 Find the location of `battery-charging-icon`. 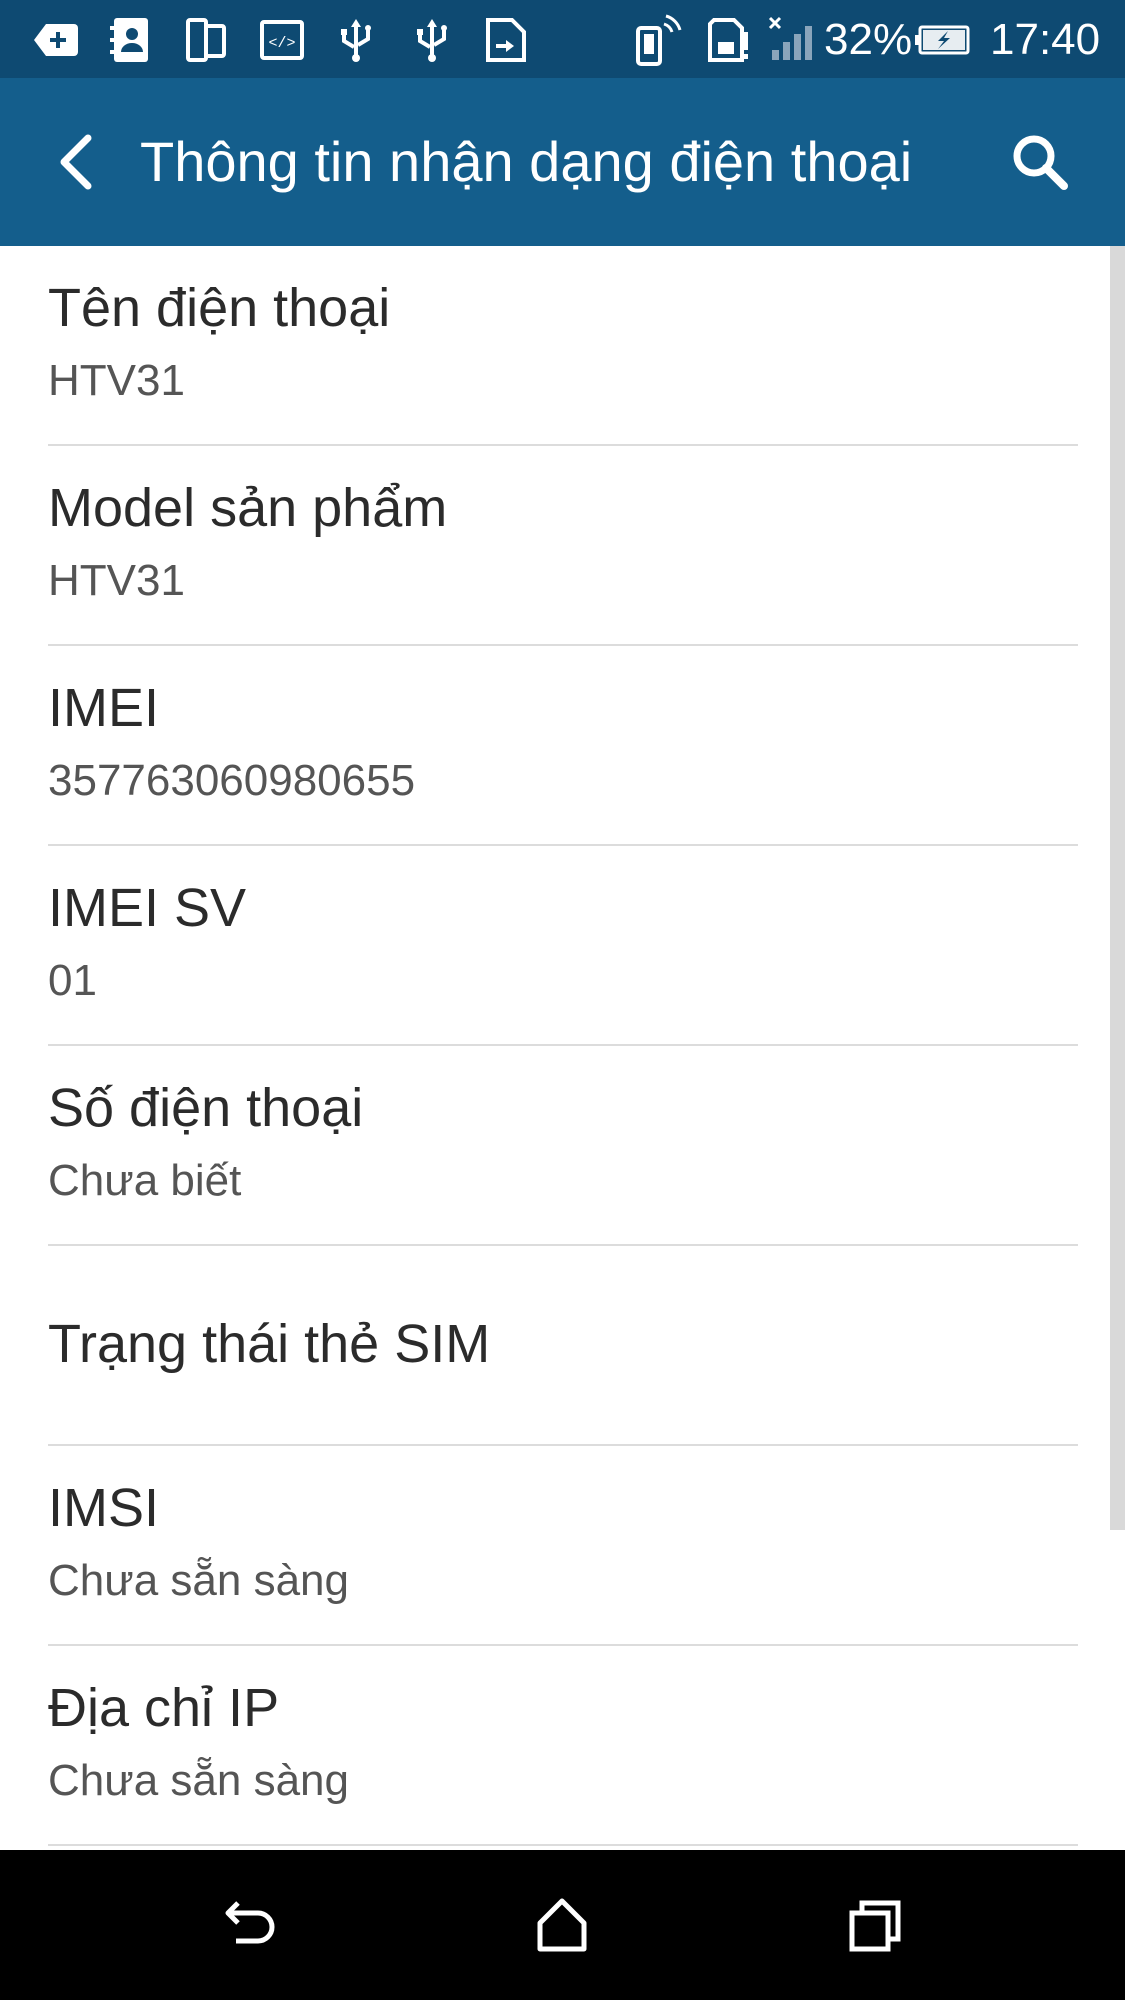

battery-charging-icon is located at coordinates (942, 40).